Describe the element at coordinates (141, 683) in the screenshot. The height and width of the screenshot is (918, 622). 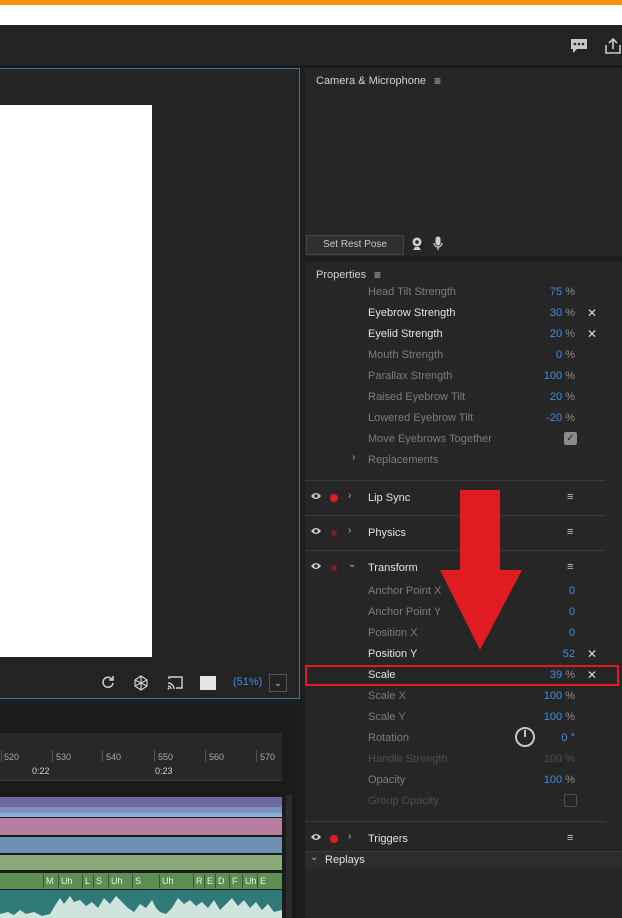
I see `physics-shape-icon` at that location.